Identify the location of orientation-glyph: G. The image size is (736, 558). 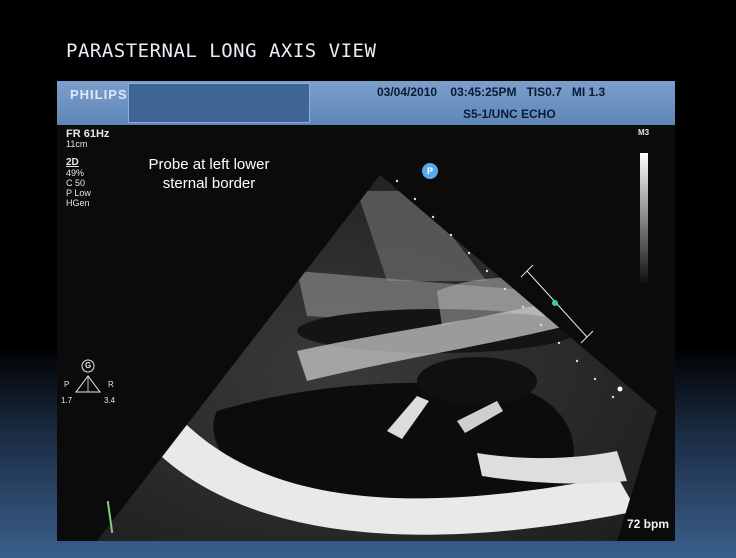
(88, 365).